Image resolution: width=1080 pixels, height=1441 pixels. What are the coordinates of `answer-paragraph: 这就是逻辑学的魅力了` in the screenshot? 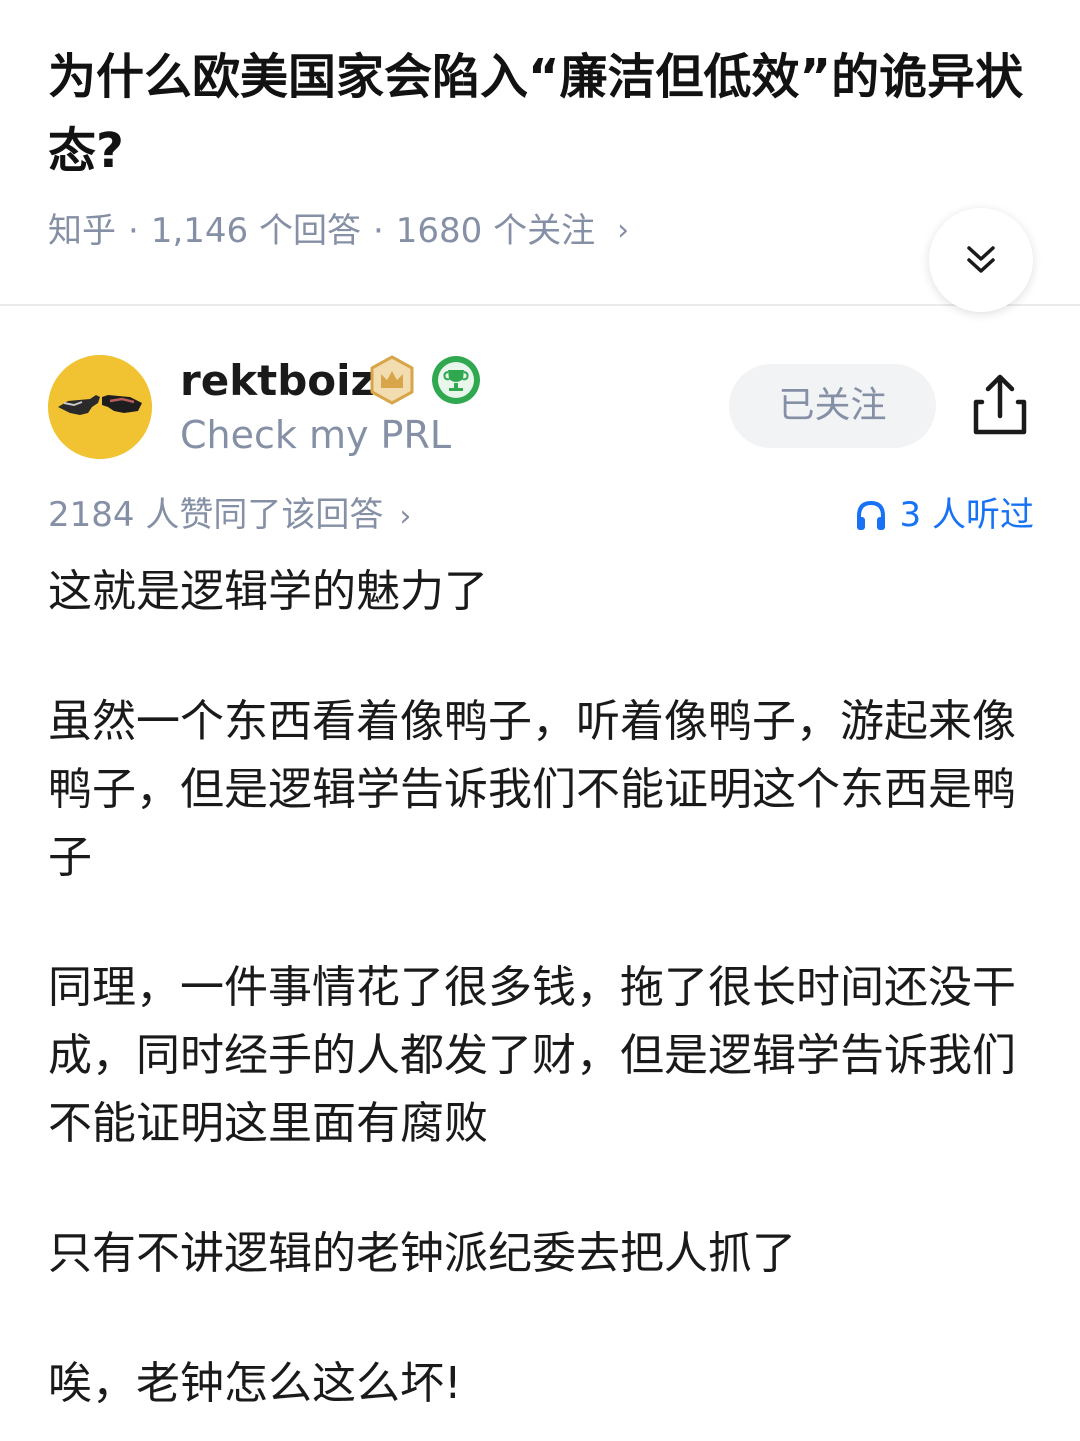 It's located at (268, 591).